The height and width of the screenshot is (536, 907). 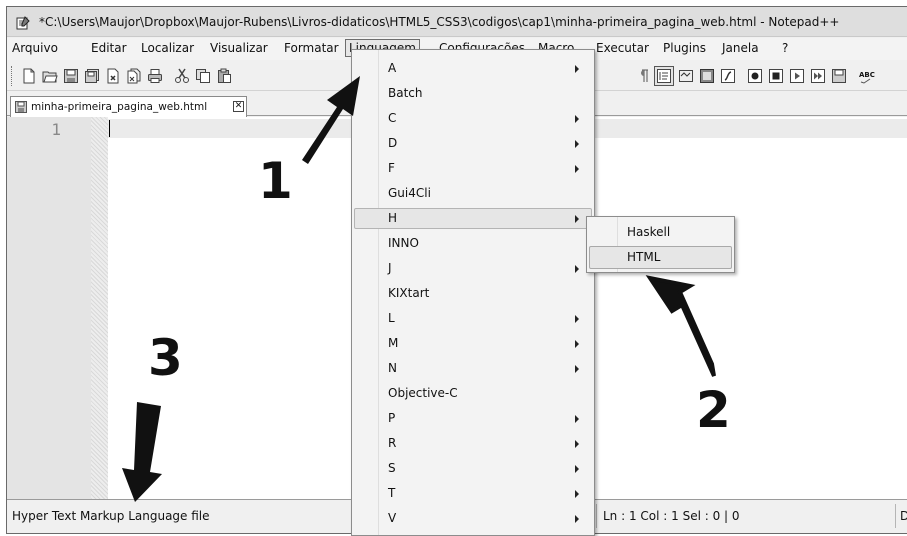 I want to click on callout-number-1: 1, so click(x=275, y=181).